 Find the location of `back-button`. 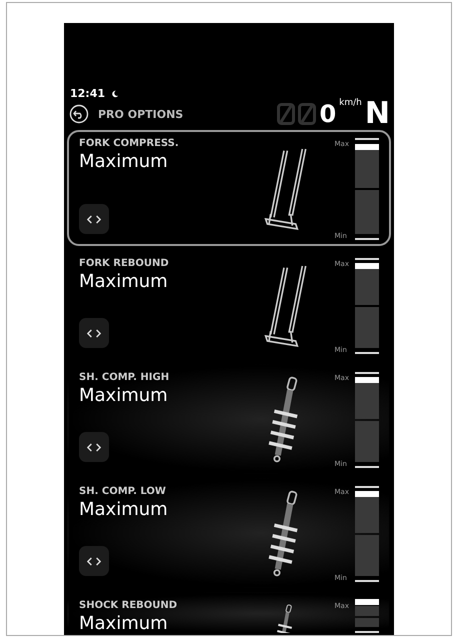

back-button is located at coordinates (79, 114).